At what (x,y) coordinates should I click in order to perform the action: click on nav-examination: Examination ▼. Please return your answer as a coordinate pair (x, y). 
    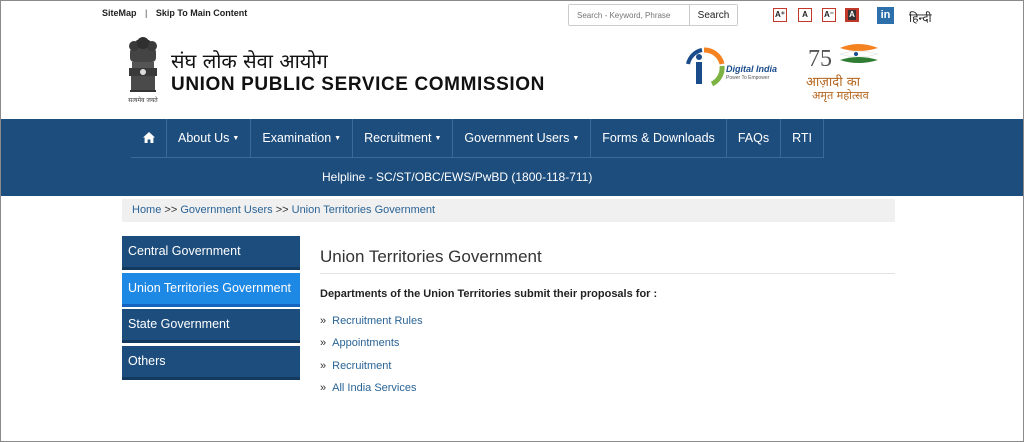
    Looking at the image, I should click on (302, 138).